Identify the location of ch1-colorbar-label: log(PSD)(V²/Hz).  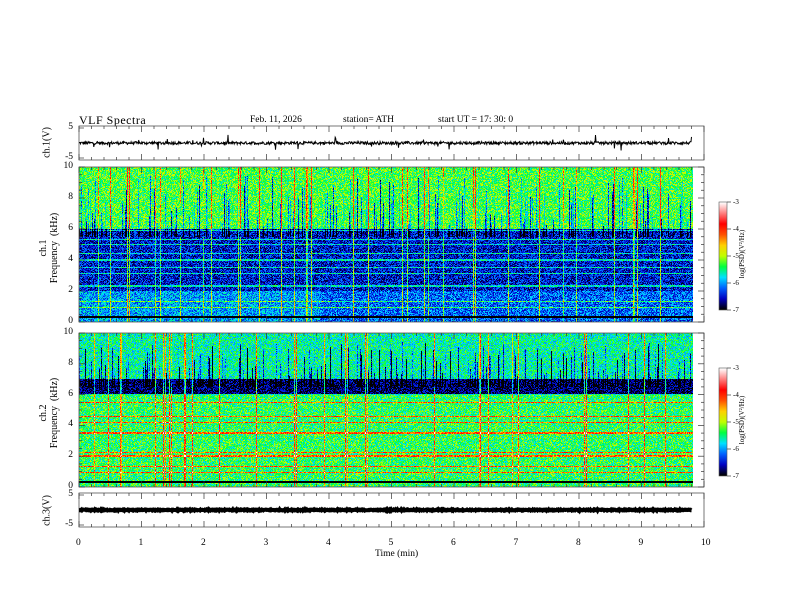
(742, 254).